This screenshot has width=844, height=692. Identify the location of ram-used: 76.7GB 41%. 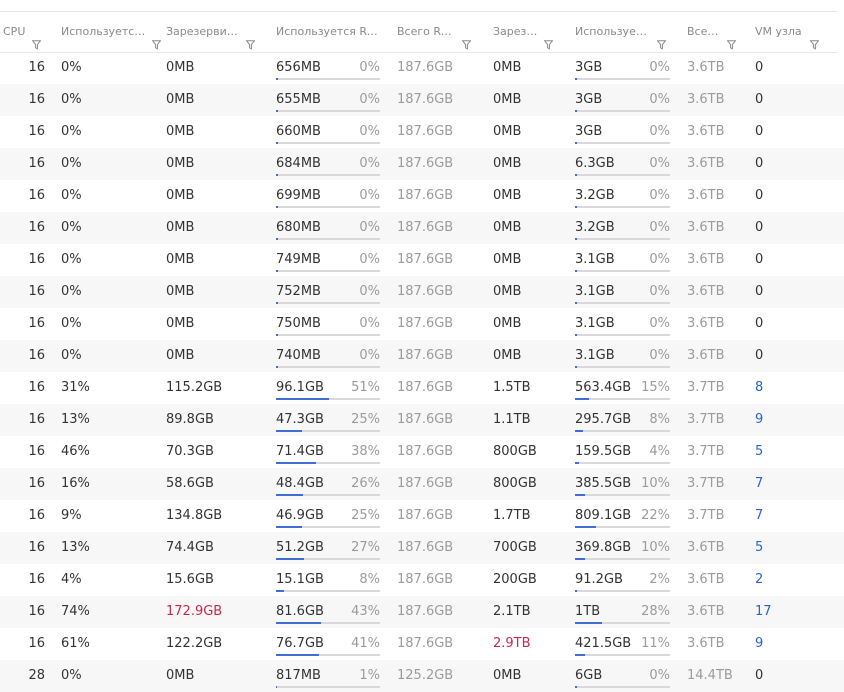
(328, 644).